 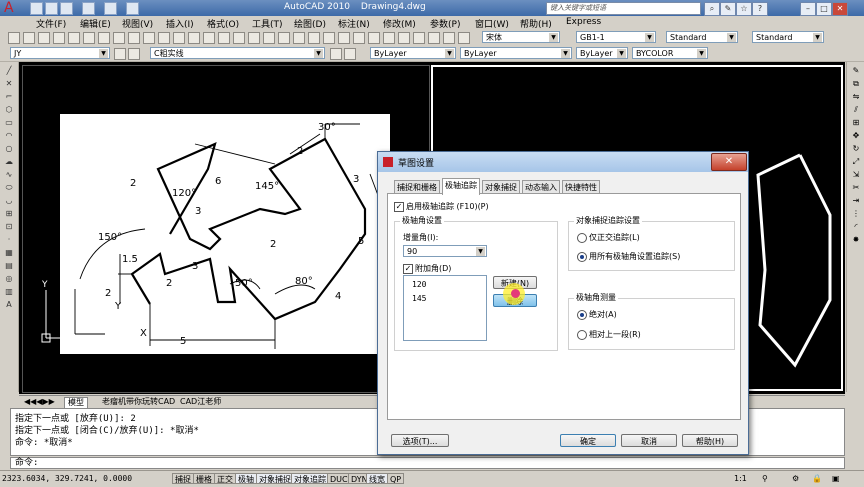 What do you see at coordinates (9, 136) in the screenshot?
I see `arc-icon: ◠` at bounding box center [9, 136].